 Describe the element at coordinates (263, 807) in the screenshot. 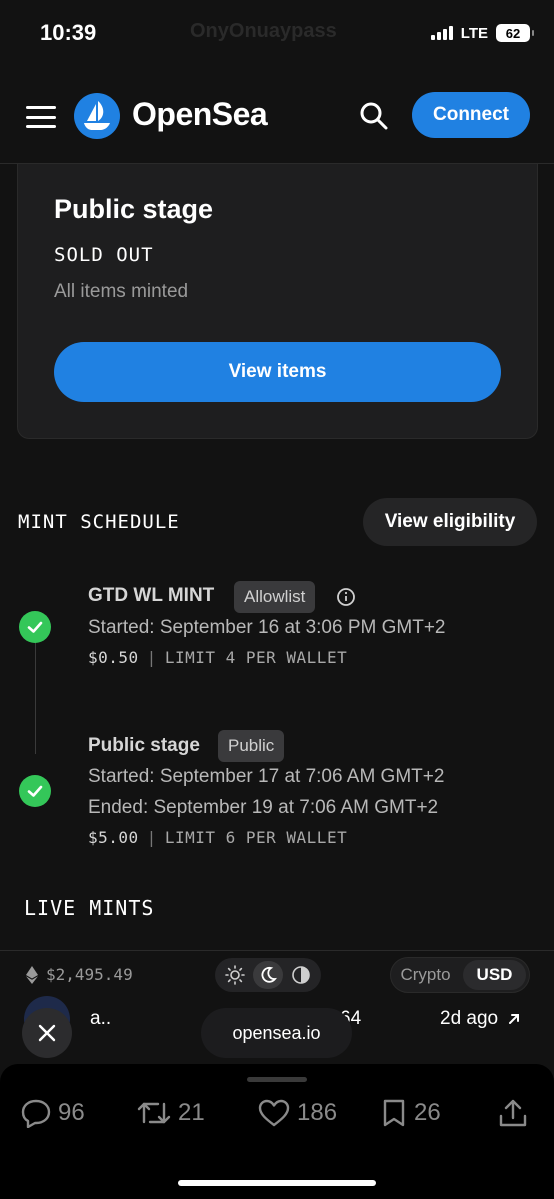

I see `stage-ended-time: Ended: September 19 at 7:06 AM GMT+2` at that location.